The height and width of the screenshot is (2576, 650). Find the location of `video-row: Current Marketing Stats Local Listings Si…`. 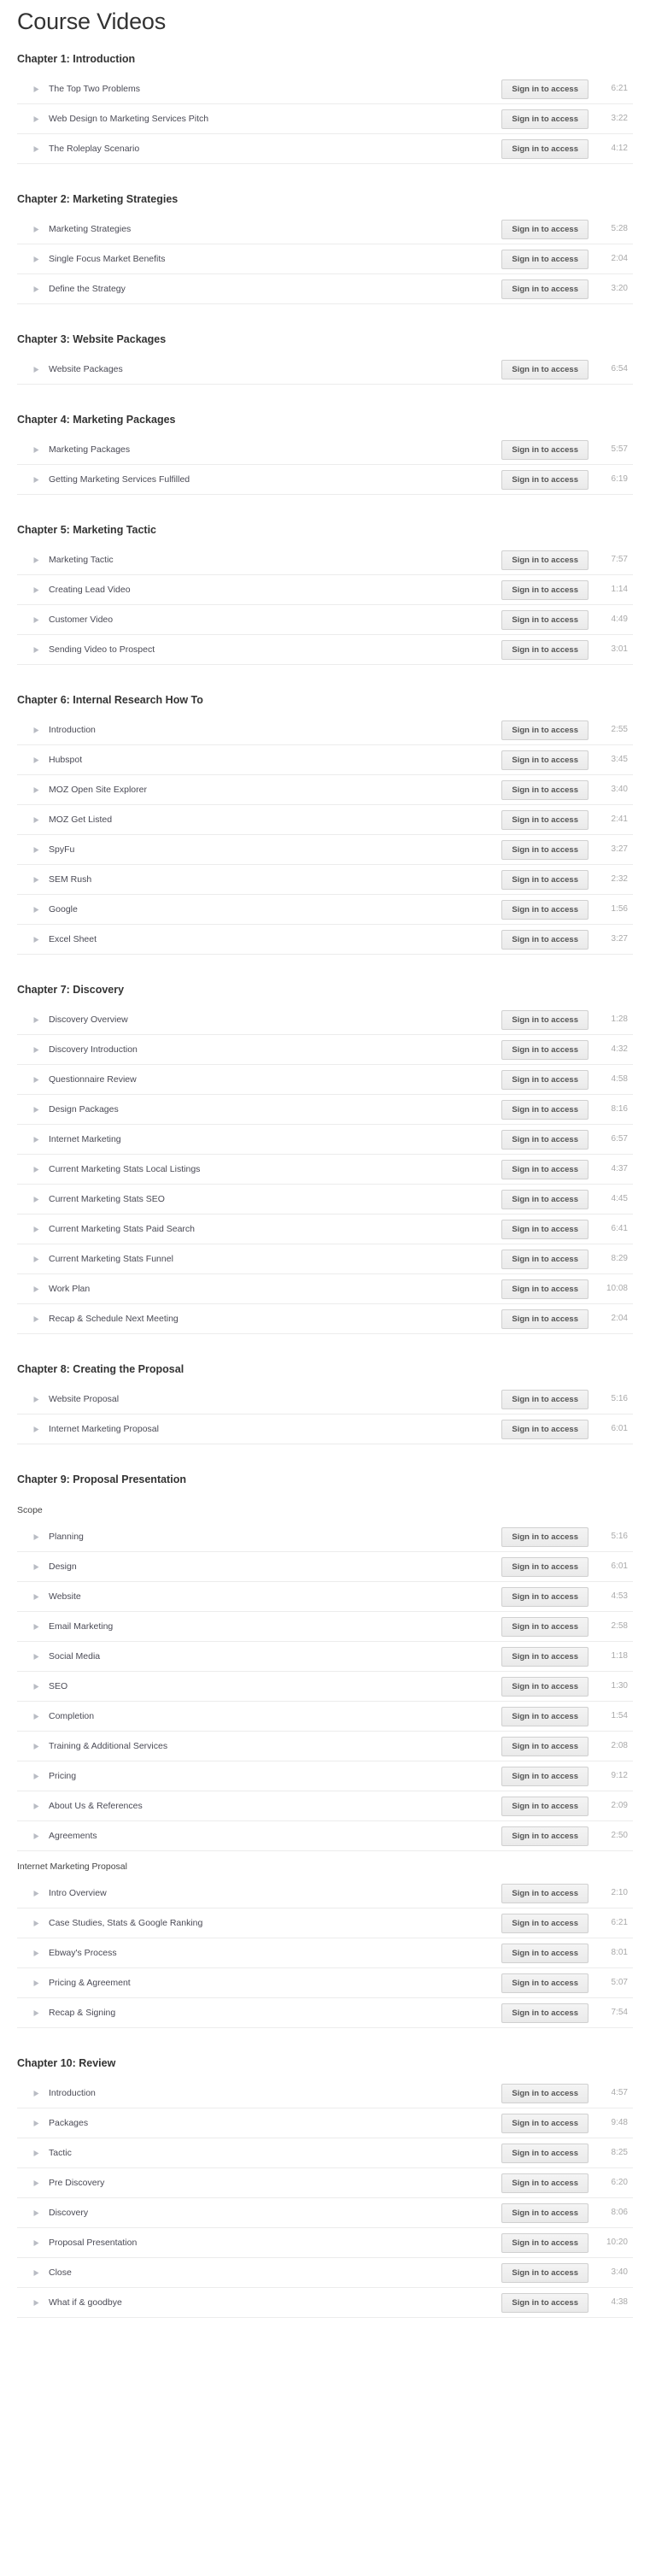

video-row: Current Marketing Stats Local Listings Si… is located at coordinates (325, 1170).